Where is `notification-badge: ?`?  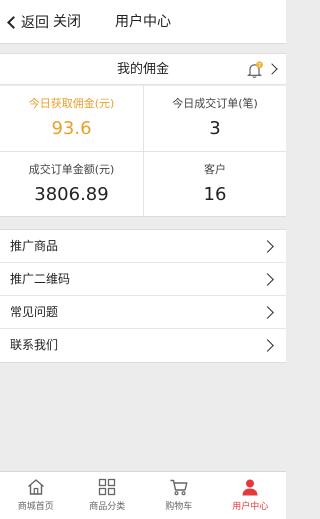 notification-badge: ? is located at coordinates (259, 66).